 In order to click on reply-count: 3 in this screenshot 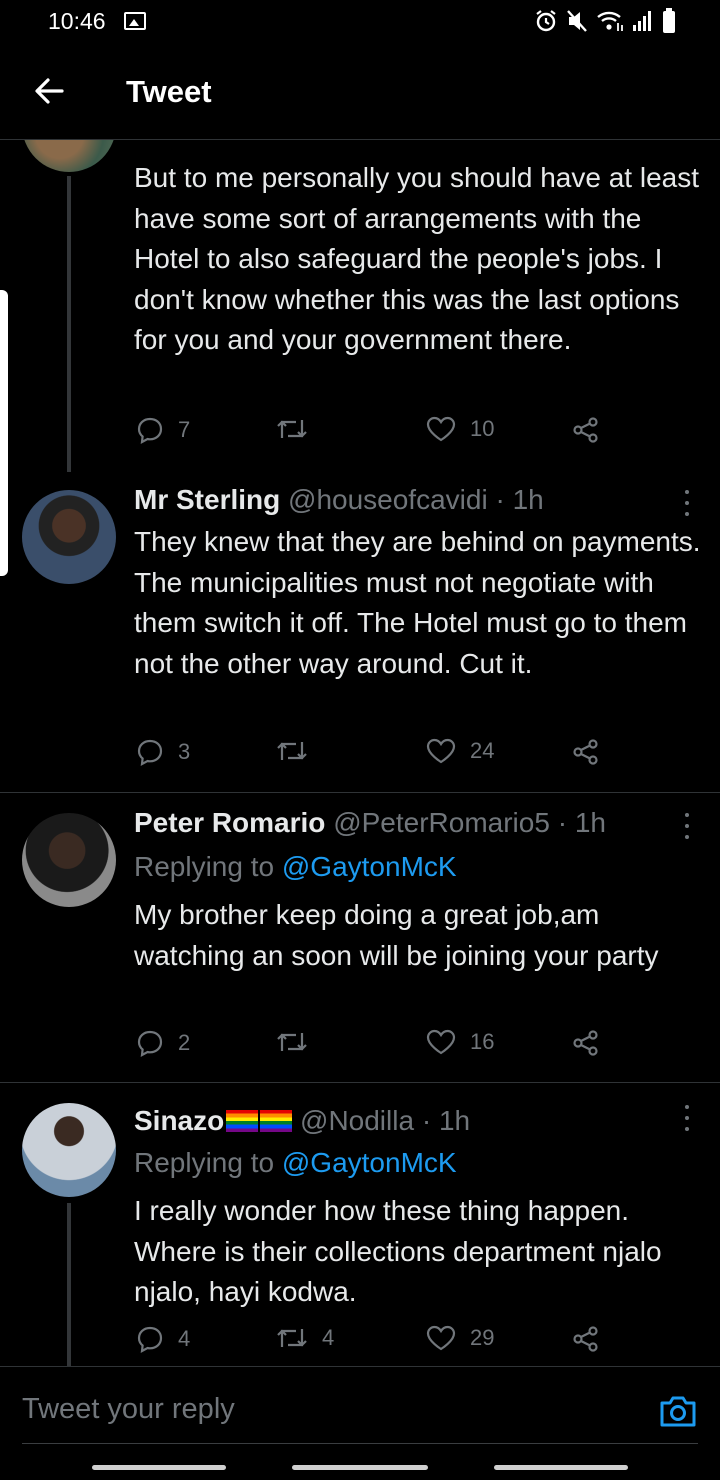, I will do `click(184, 751)`.